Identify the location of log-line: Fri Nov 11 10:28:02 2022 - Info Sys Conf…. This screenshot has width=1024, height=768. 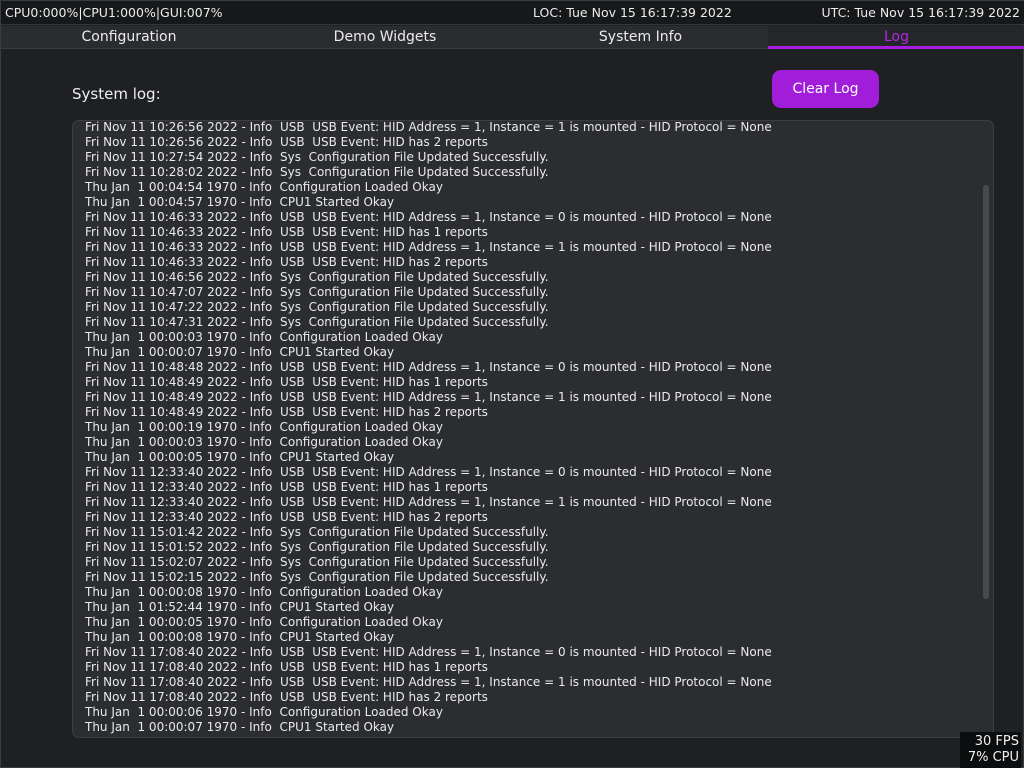
(317, 172).